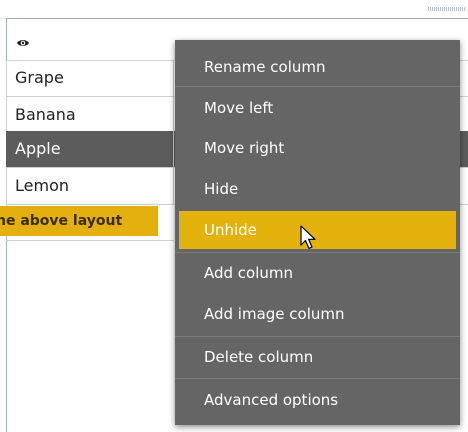 The height and width of the screenshot is (432, 468). Describe the element at coordinates (90, 78) in the screenshot. I see `row-label: Grape` at that location.